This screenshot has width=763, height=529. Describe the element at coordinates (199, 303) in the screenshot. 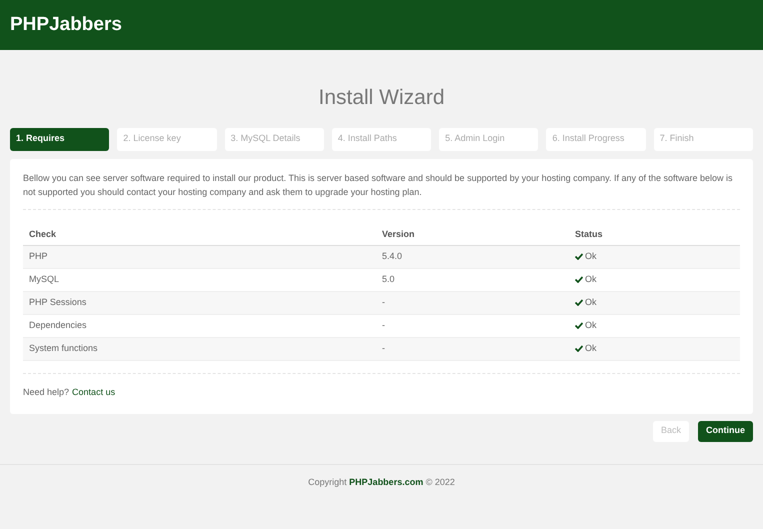

I see `table-cell: PHP Sessions` at that location.